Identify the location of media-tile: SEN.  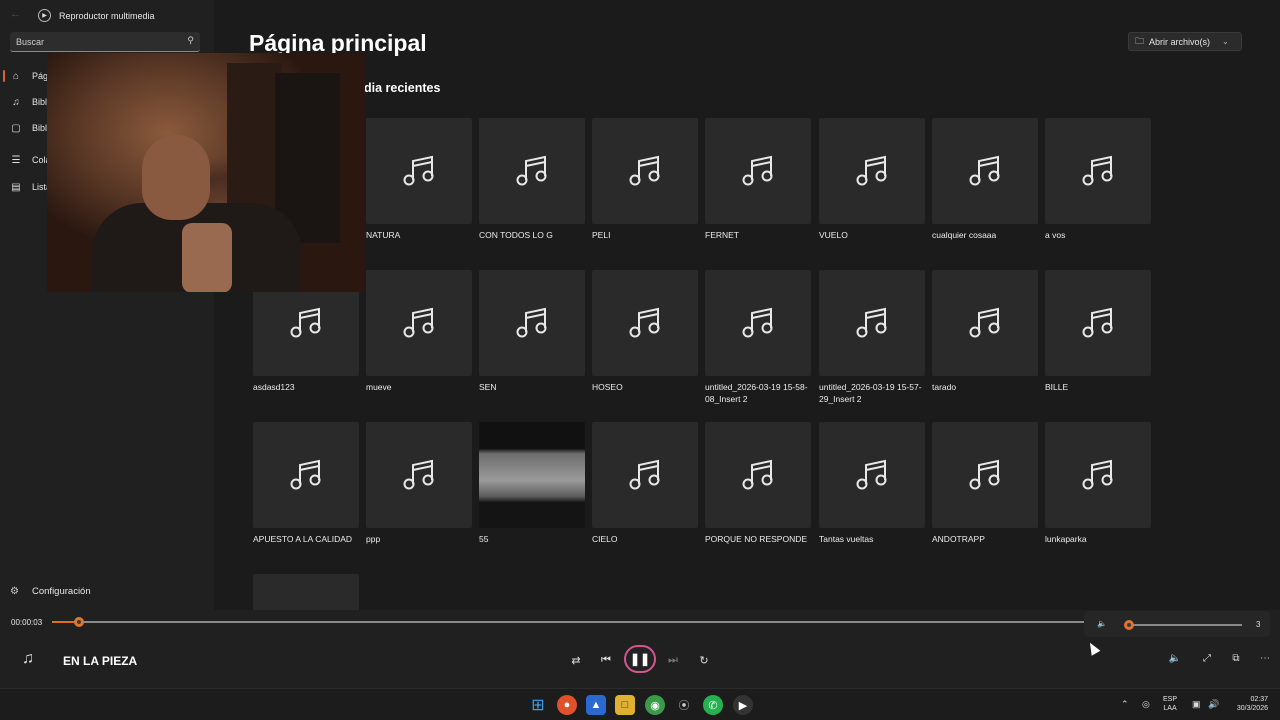
(532, 331).